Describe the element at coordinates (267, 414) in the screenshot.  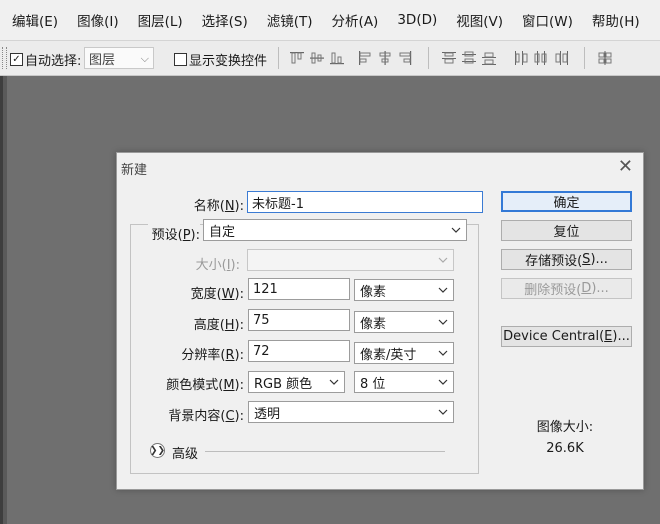
I see `background-value: 透明` at that location.